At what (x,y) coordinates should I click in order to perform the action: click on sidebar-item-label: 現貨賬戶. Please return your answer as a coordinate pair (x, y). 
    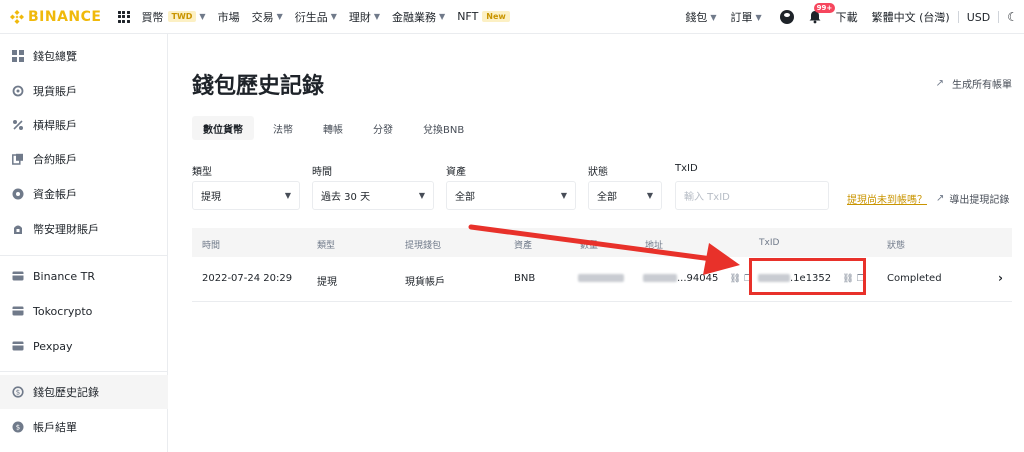
    Looking at the image, I should click on (55, 91).